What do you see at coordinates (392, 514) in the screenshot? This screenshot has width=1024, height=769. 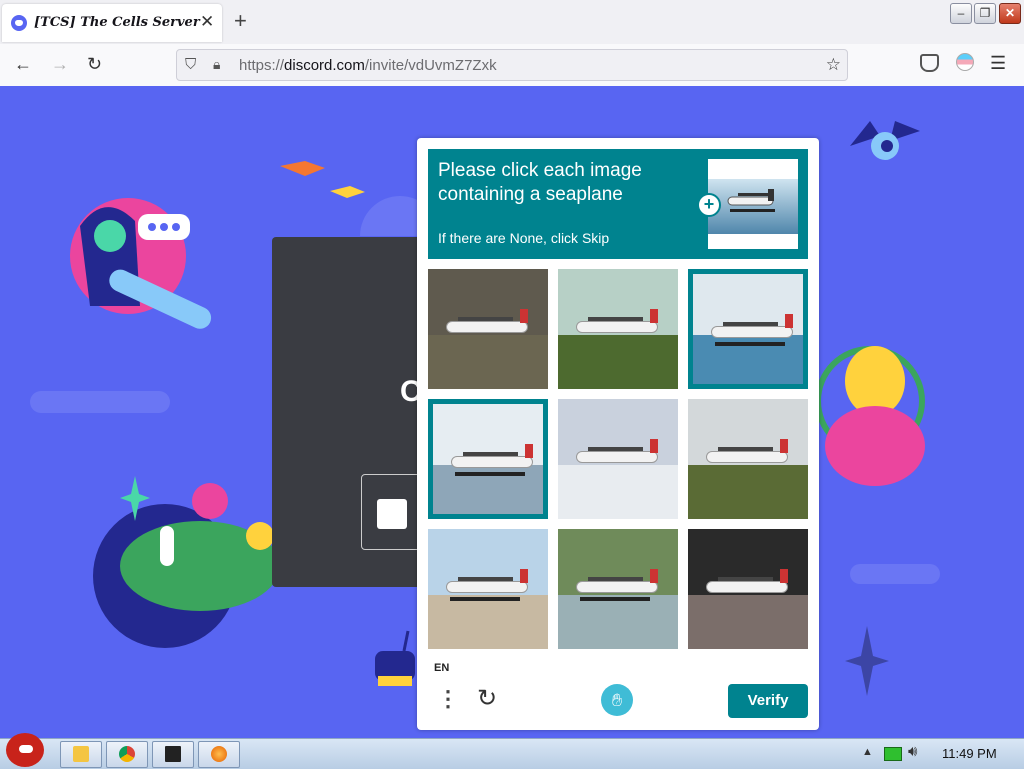 I see `card-icon` at bounding box center [392, 514].